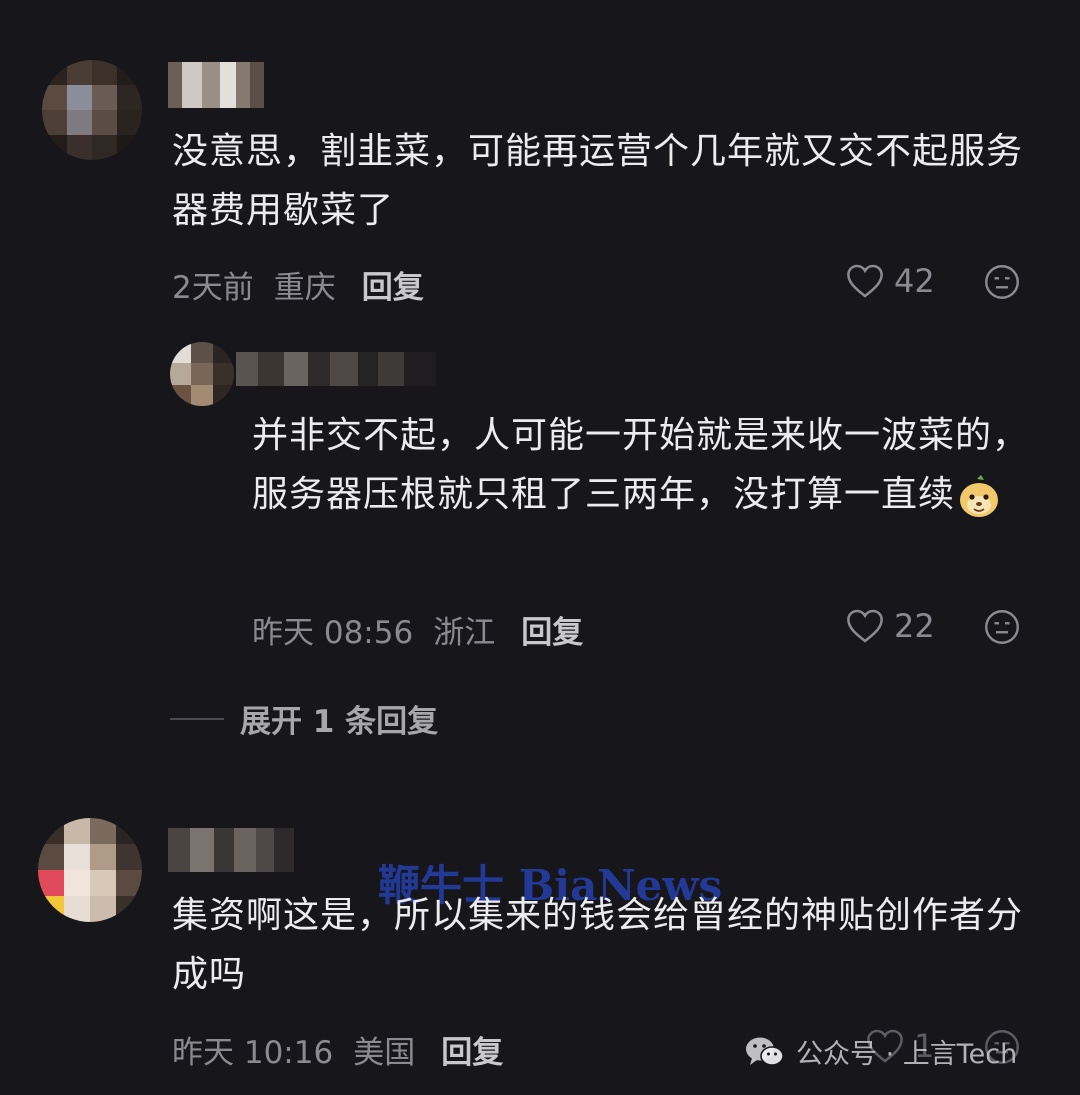 Image resolution: width=1080 pixels, height=1095 pixels. I want to click on wechat-account-label: 公众号 · 上言Tech, so click(907, 1054).